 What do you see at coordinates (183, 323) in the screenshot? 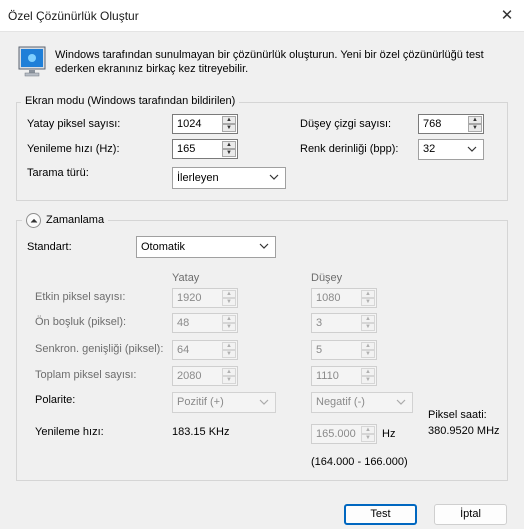
I see `row-h-value: 48` at bounding box center [183, 323].